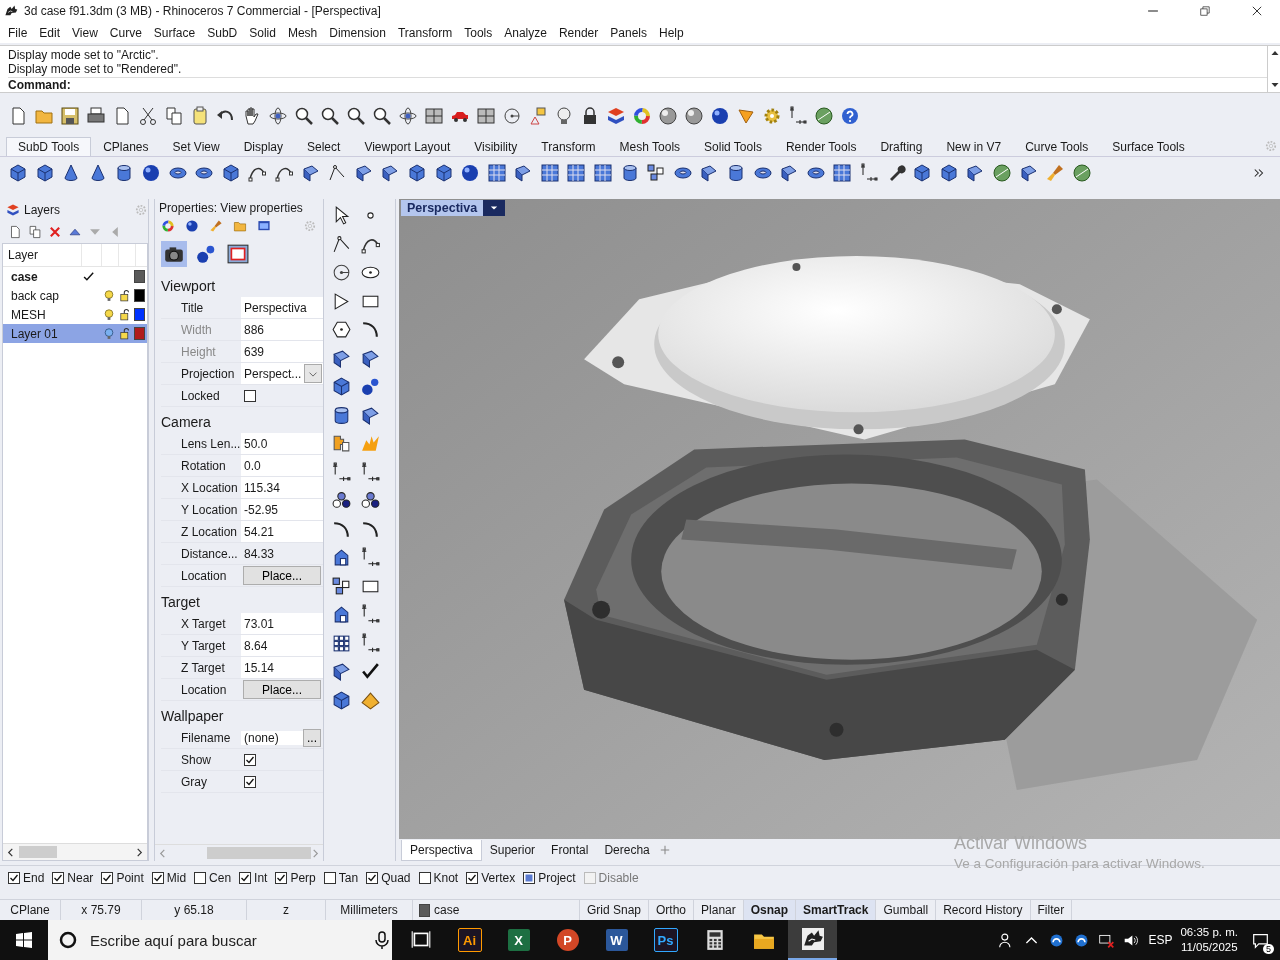 The width and height of the screenshot is (1280, 960). I want to click on spheres-icon, so click(206, 254).